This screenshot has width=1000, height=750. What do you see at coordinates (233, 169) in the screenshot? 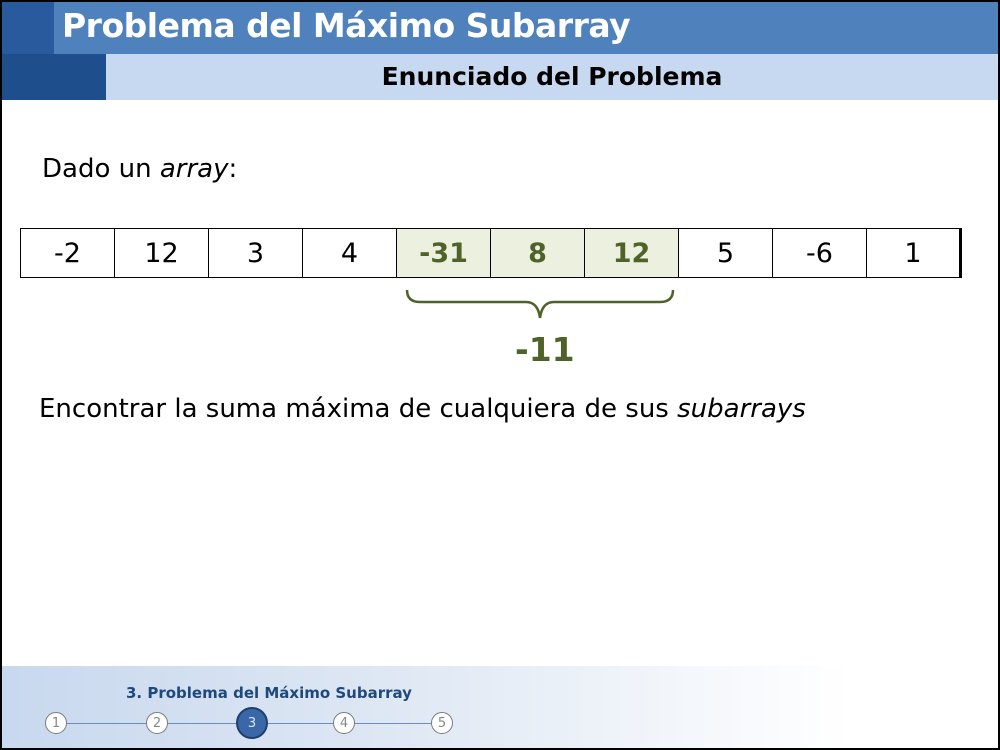
I see `given-suffix: :` at bounding box center [233, 169].